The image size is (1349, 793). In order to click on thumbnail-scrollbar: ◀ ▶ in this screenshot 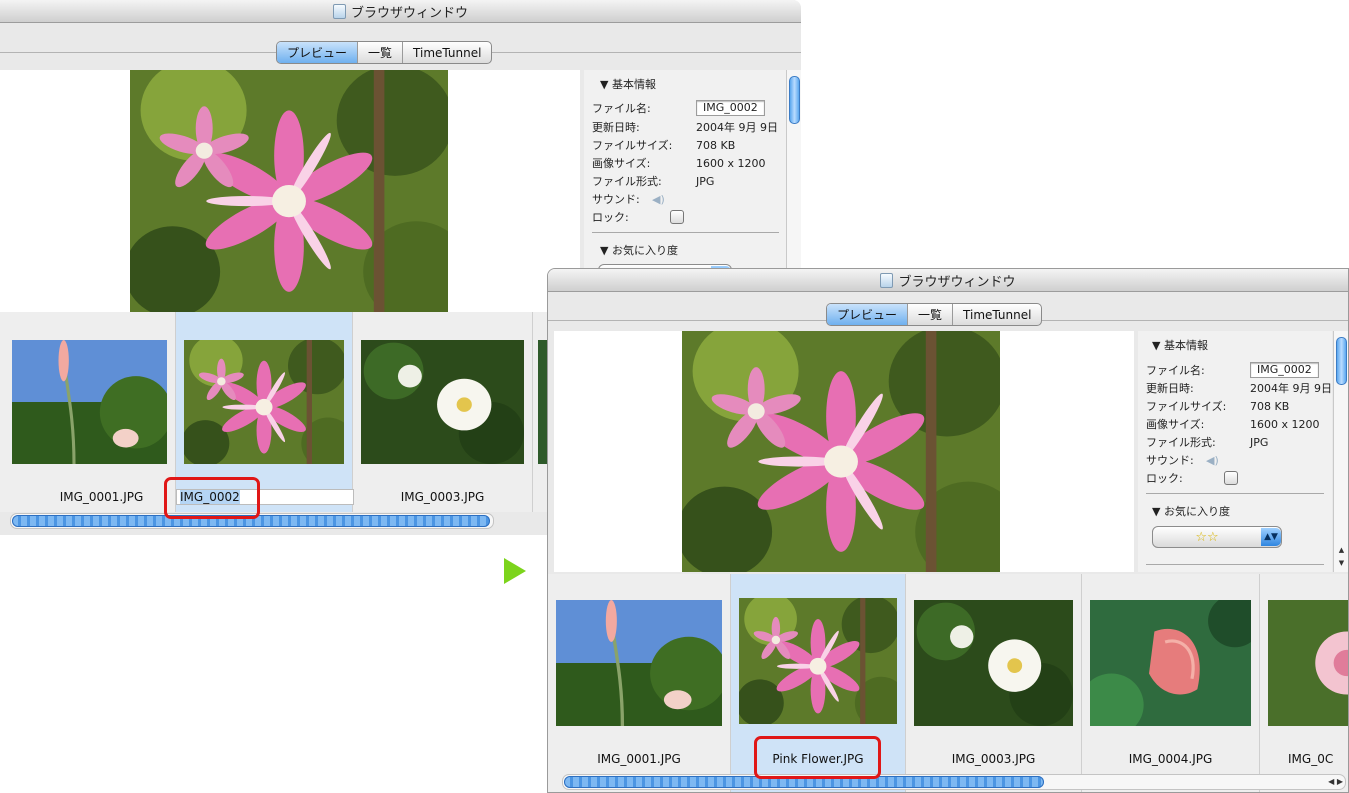, I will do `click(954, 782)`.